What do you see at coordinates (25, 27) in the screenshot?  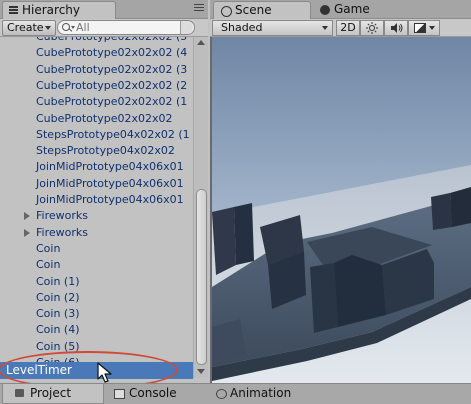 I see `create-label: Create` at bounding box center [25, 27].